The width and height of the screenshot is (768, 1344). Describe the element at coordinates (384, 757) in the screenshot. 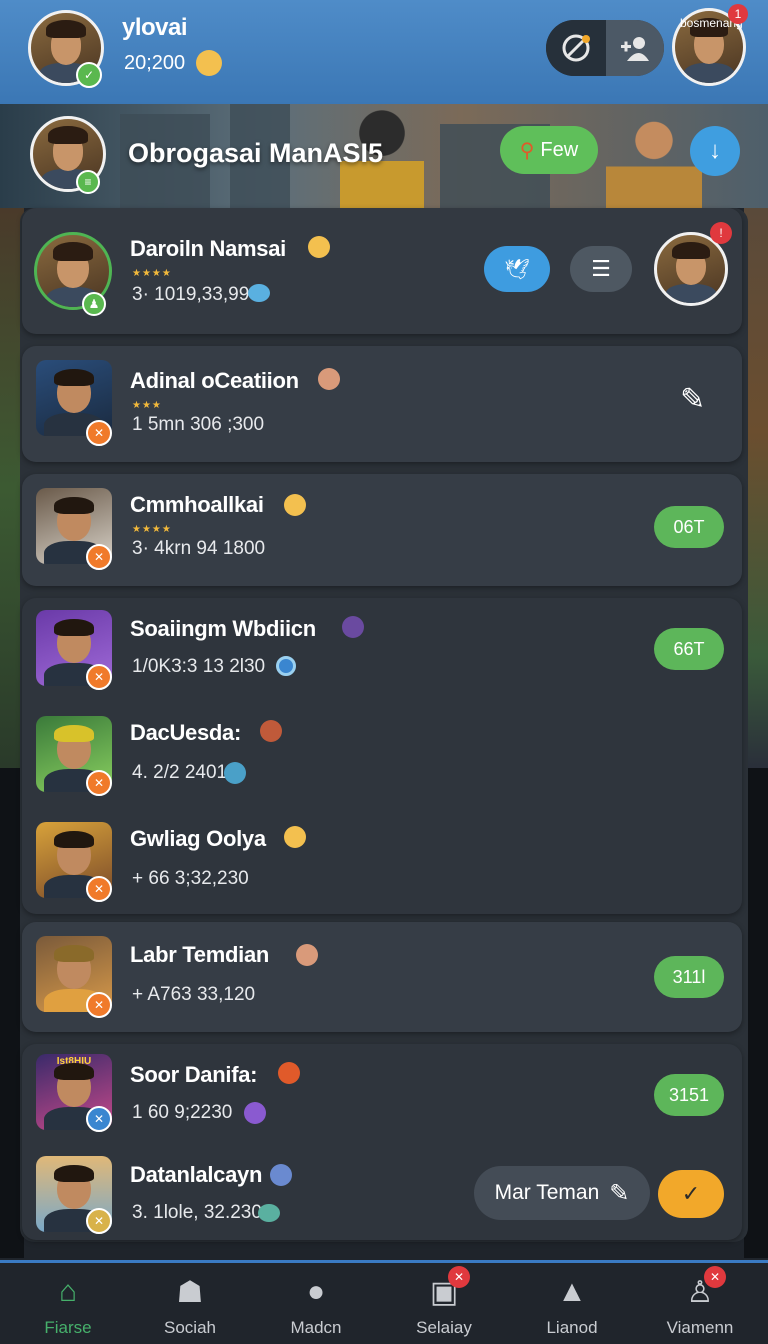

I see `list-item: ✕ DacUesda: 4. 2/2 2401` at that location.